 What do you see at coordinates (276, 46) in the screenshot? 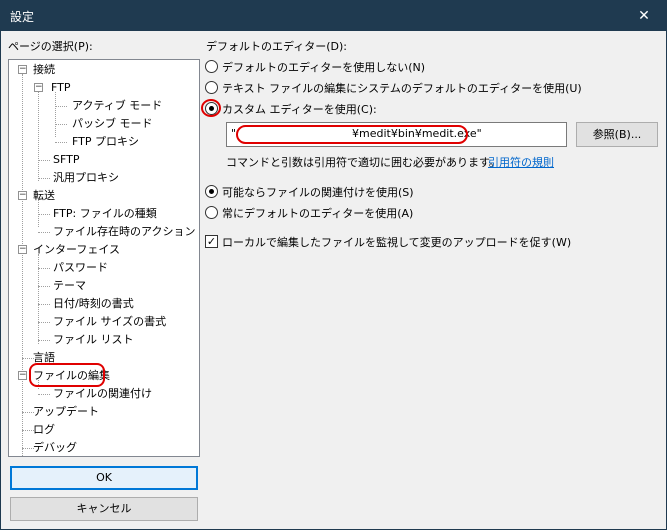
I see `default-editor-heading: デフォルトのエディター(D):` at bounding box center [276, 46].